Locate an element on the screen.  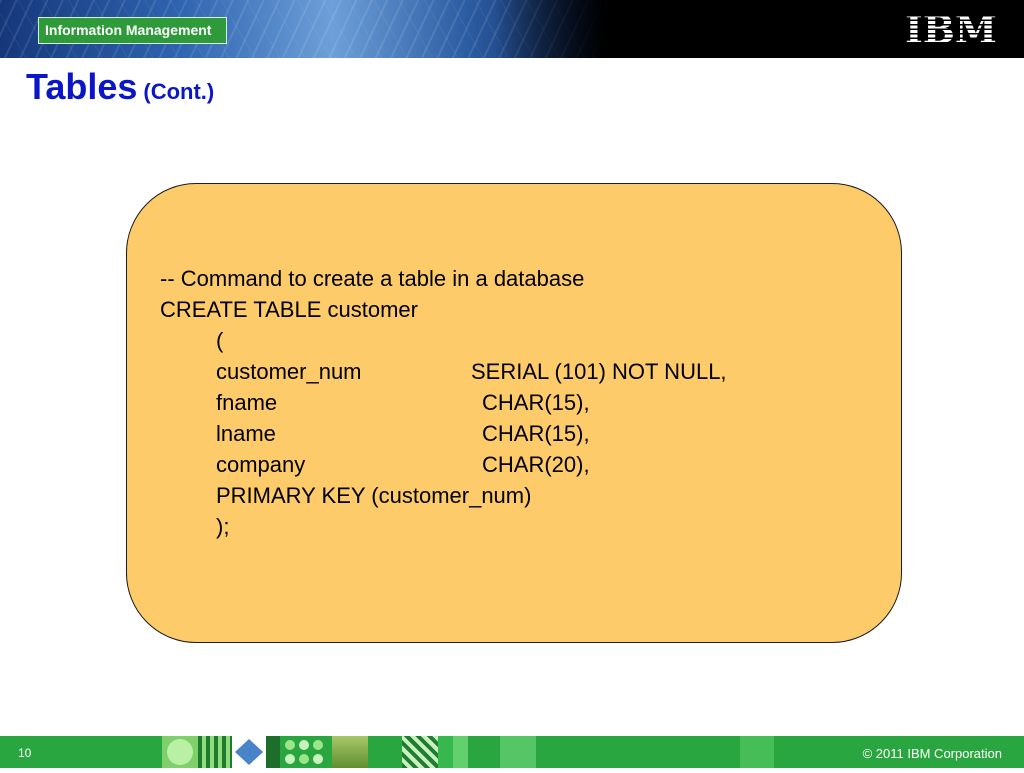
code-close: ); is located at coordinates (223, 526).